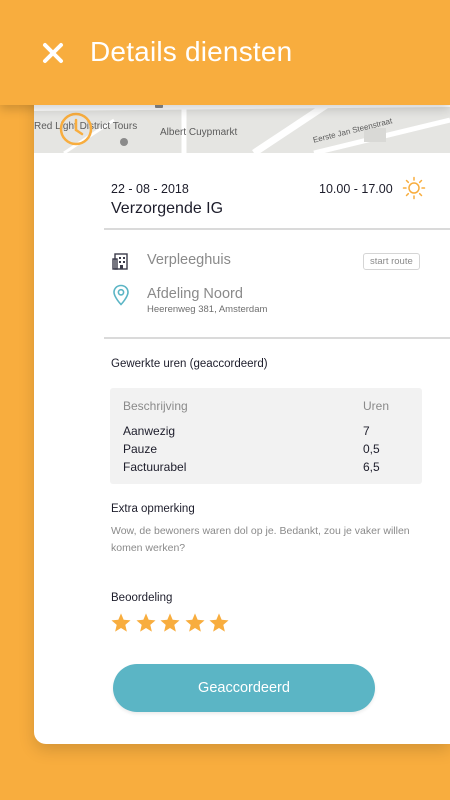 This screenshot has height=800, width=450. Describe the element at coordinates (150, 189) in the screenshot. I see `shift-date: 22 - 08 - 2018` at that location.